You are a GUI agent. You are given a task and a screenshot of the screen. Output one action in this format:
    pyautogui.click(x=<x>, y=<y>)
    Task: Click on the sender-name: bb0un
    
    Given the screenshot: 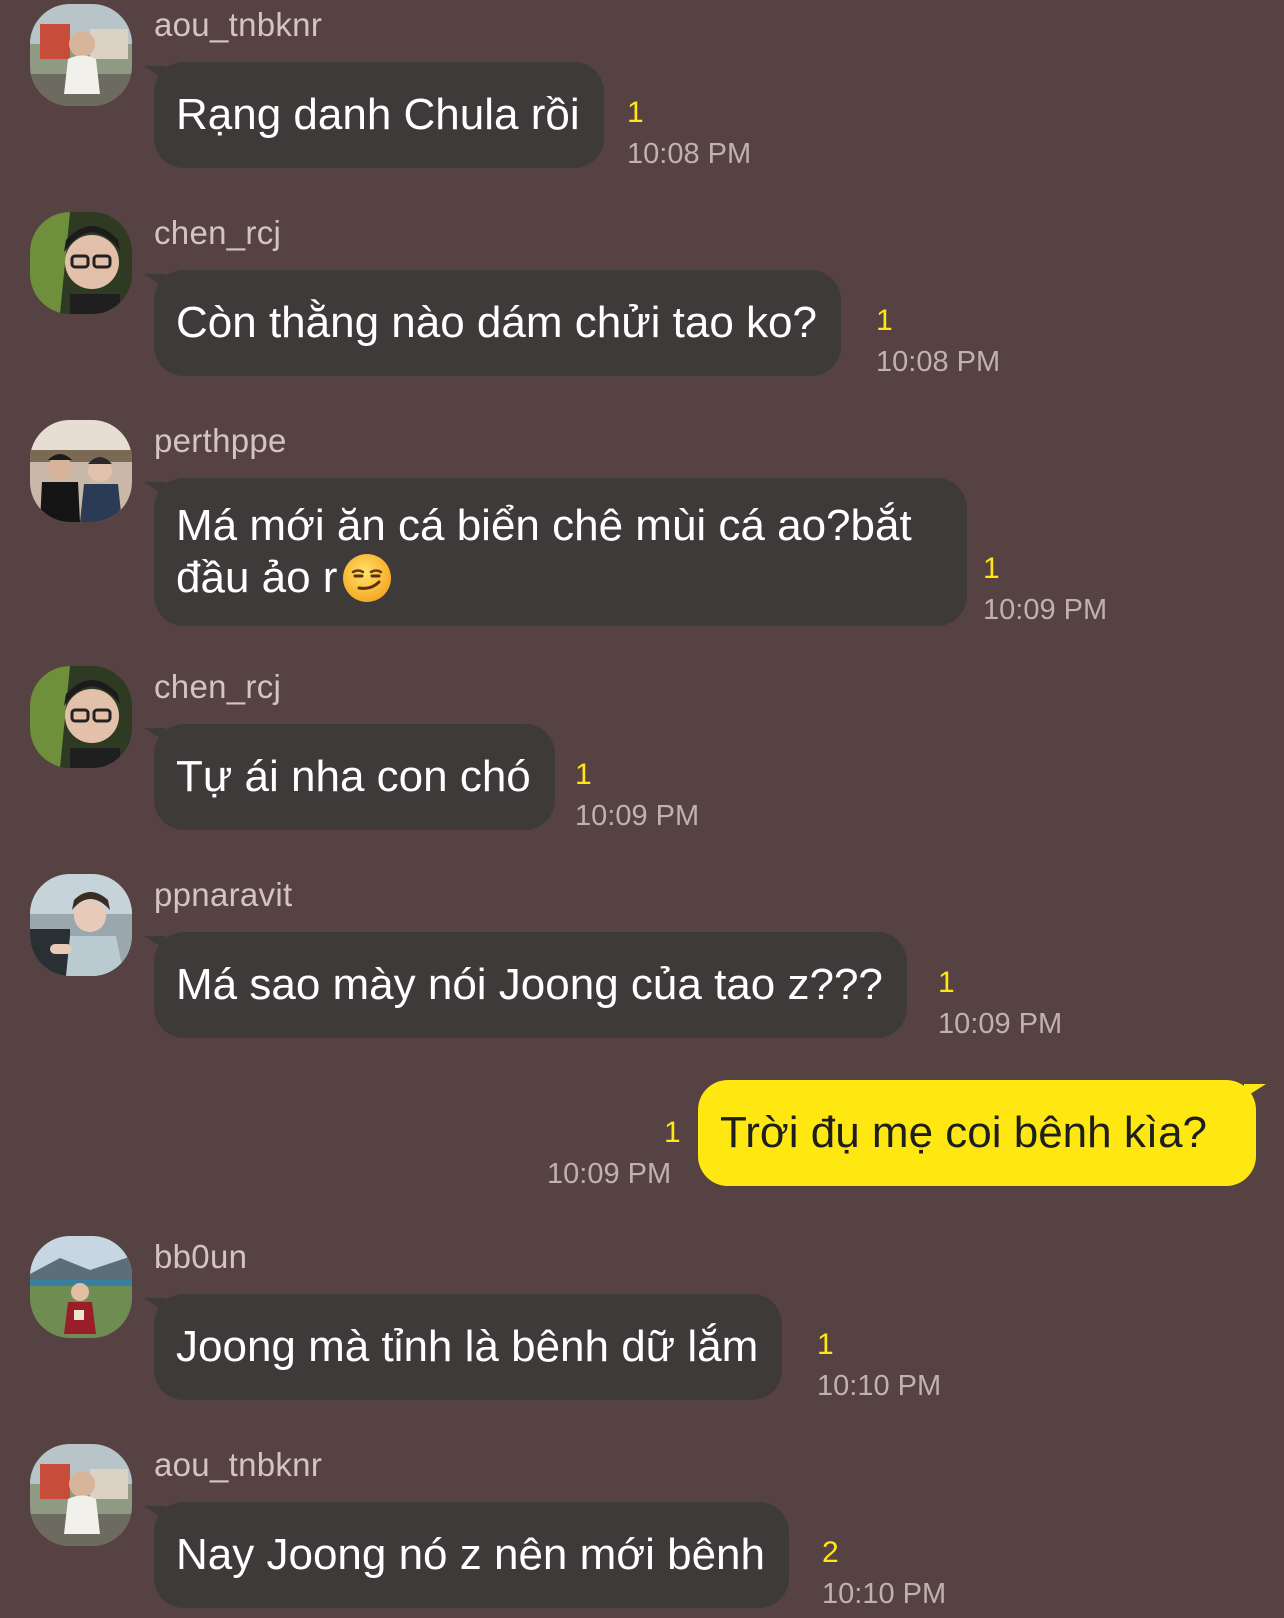 What is the action you would take?
    pyautogui.click(x=201, y=1256)
    